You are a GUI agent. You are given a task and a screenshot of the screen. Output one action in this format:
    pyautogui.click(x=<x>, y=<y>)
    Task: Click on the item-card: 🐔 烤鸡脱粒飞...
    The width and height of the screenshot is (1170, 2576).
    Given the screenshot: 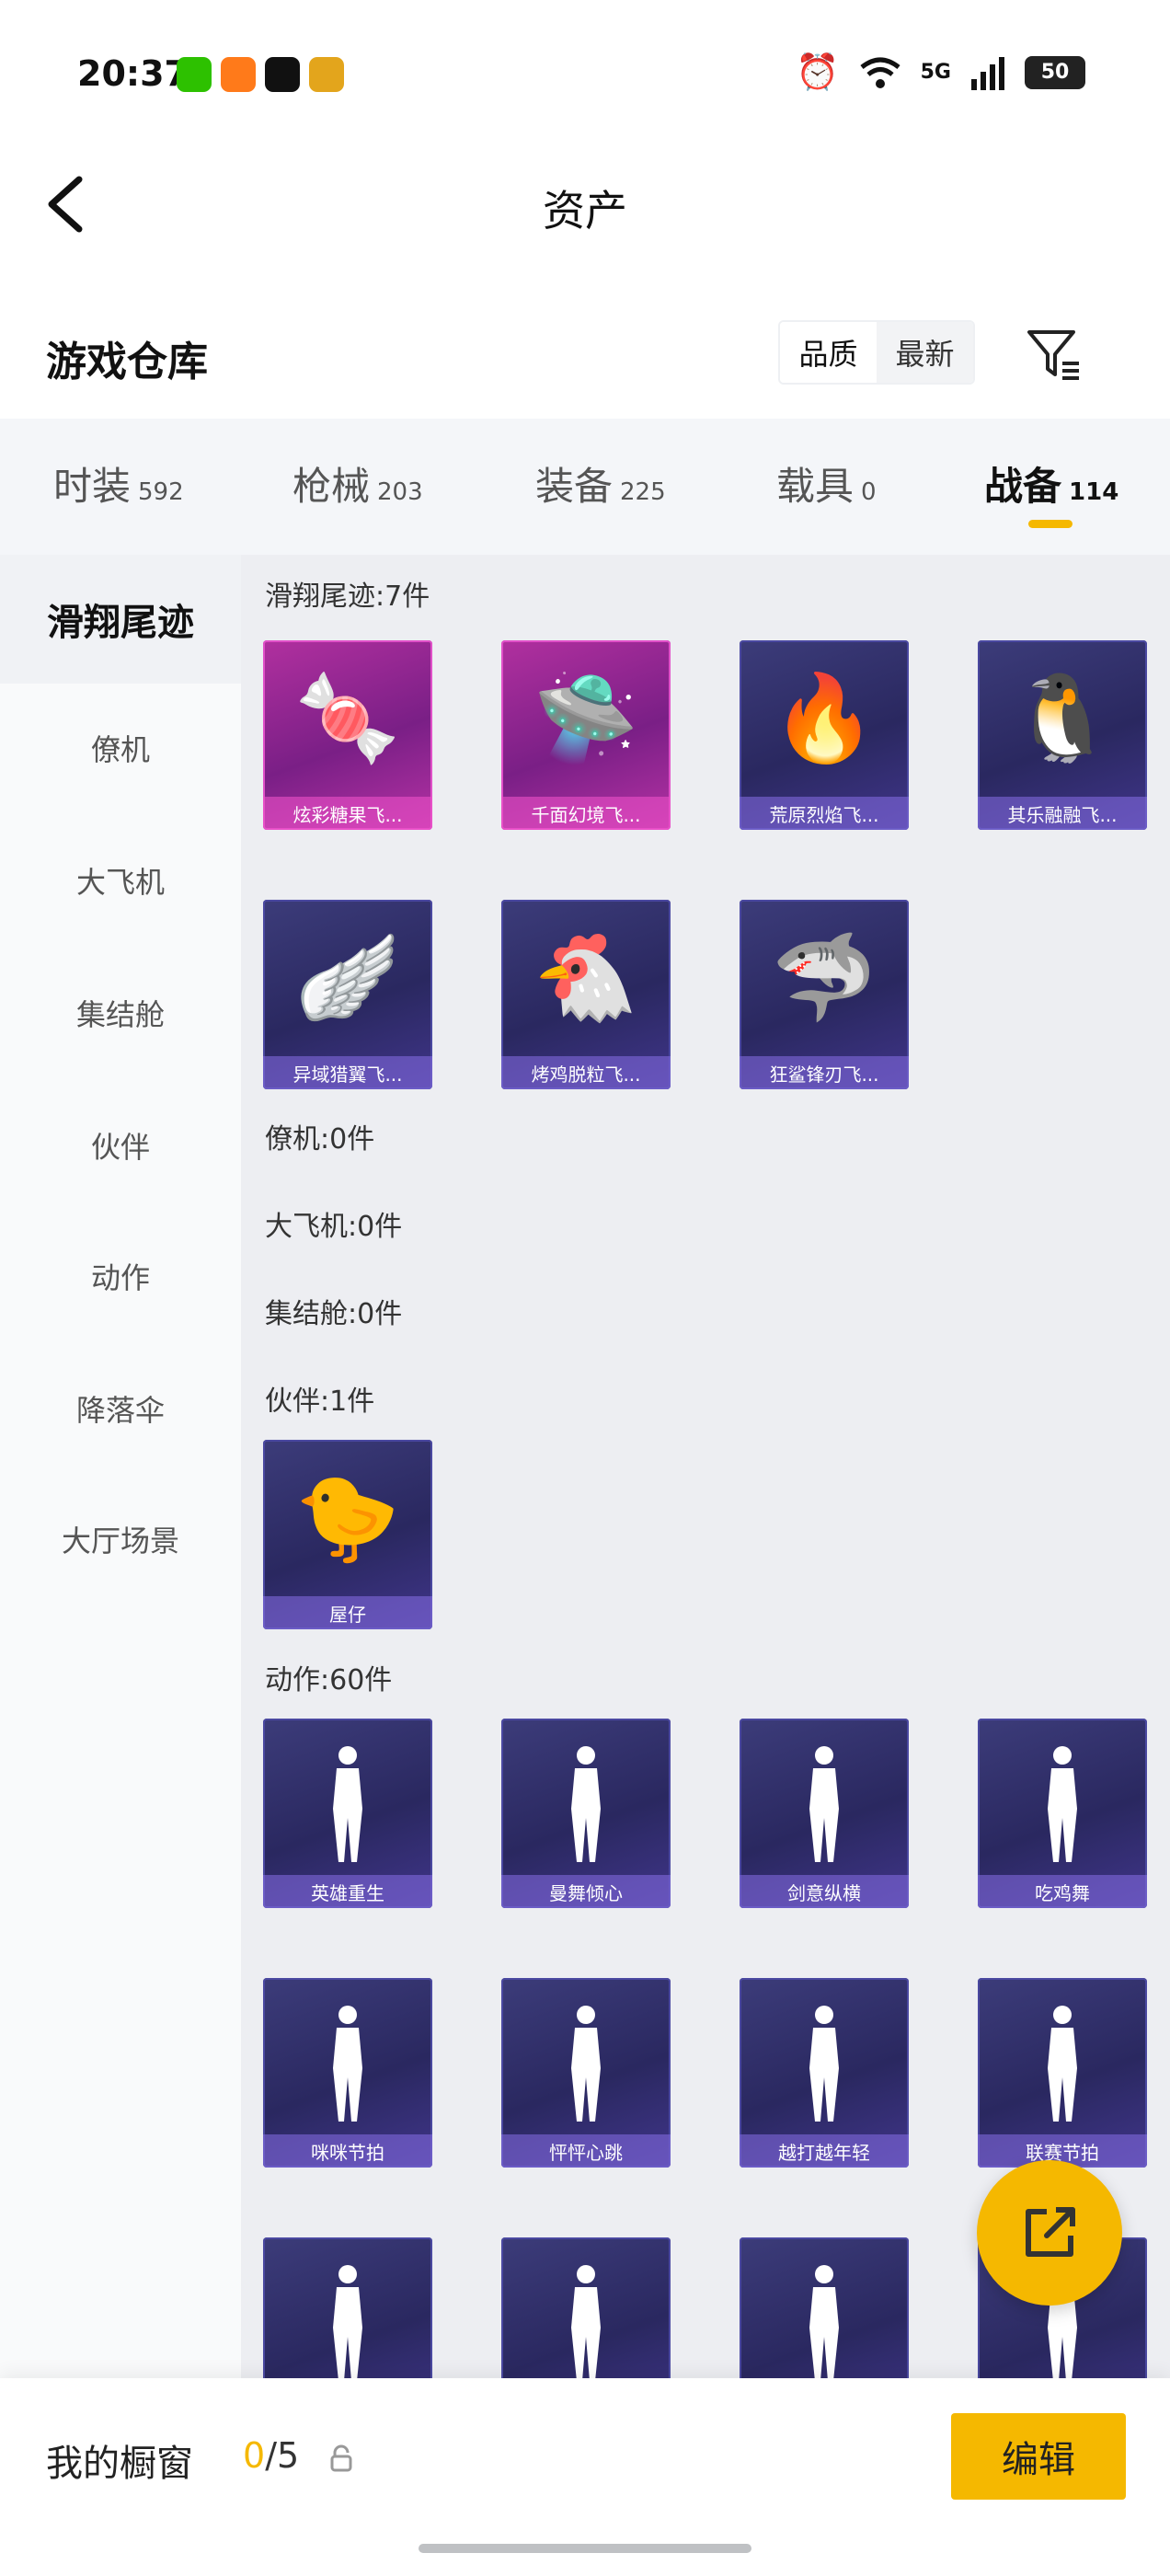 What is the action you would take?
    pyautogui.click(x=586, y=995)
    